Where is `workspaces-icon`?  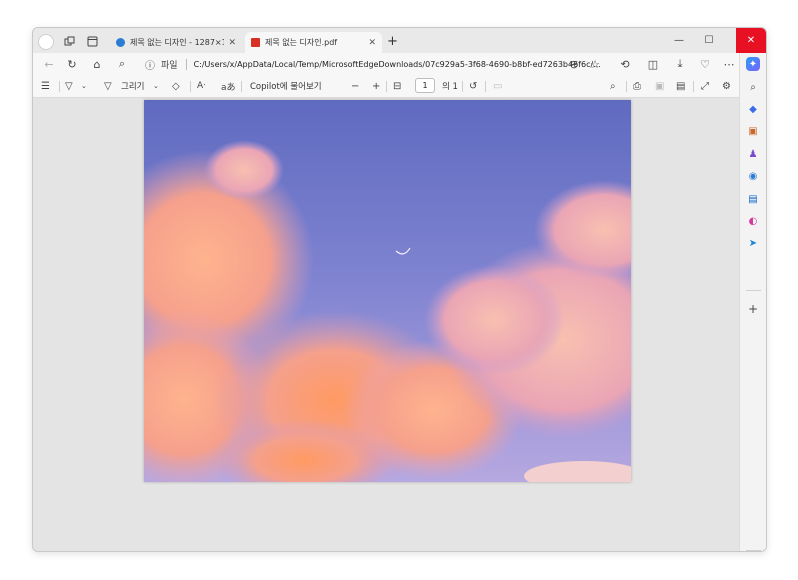 workspaces-icon is located at coordinates (69, 41).